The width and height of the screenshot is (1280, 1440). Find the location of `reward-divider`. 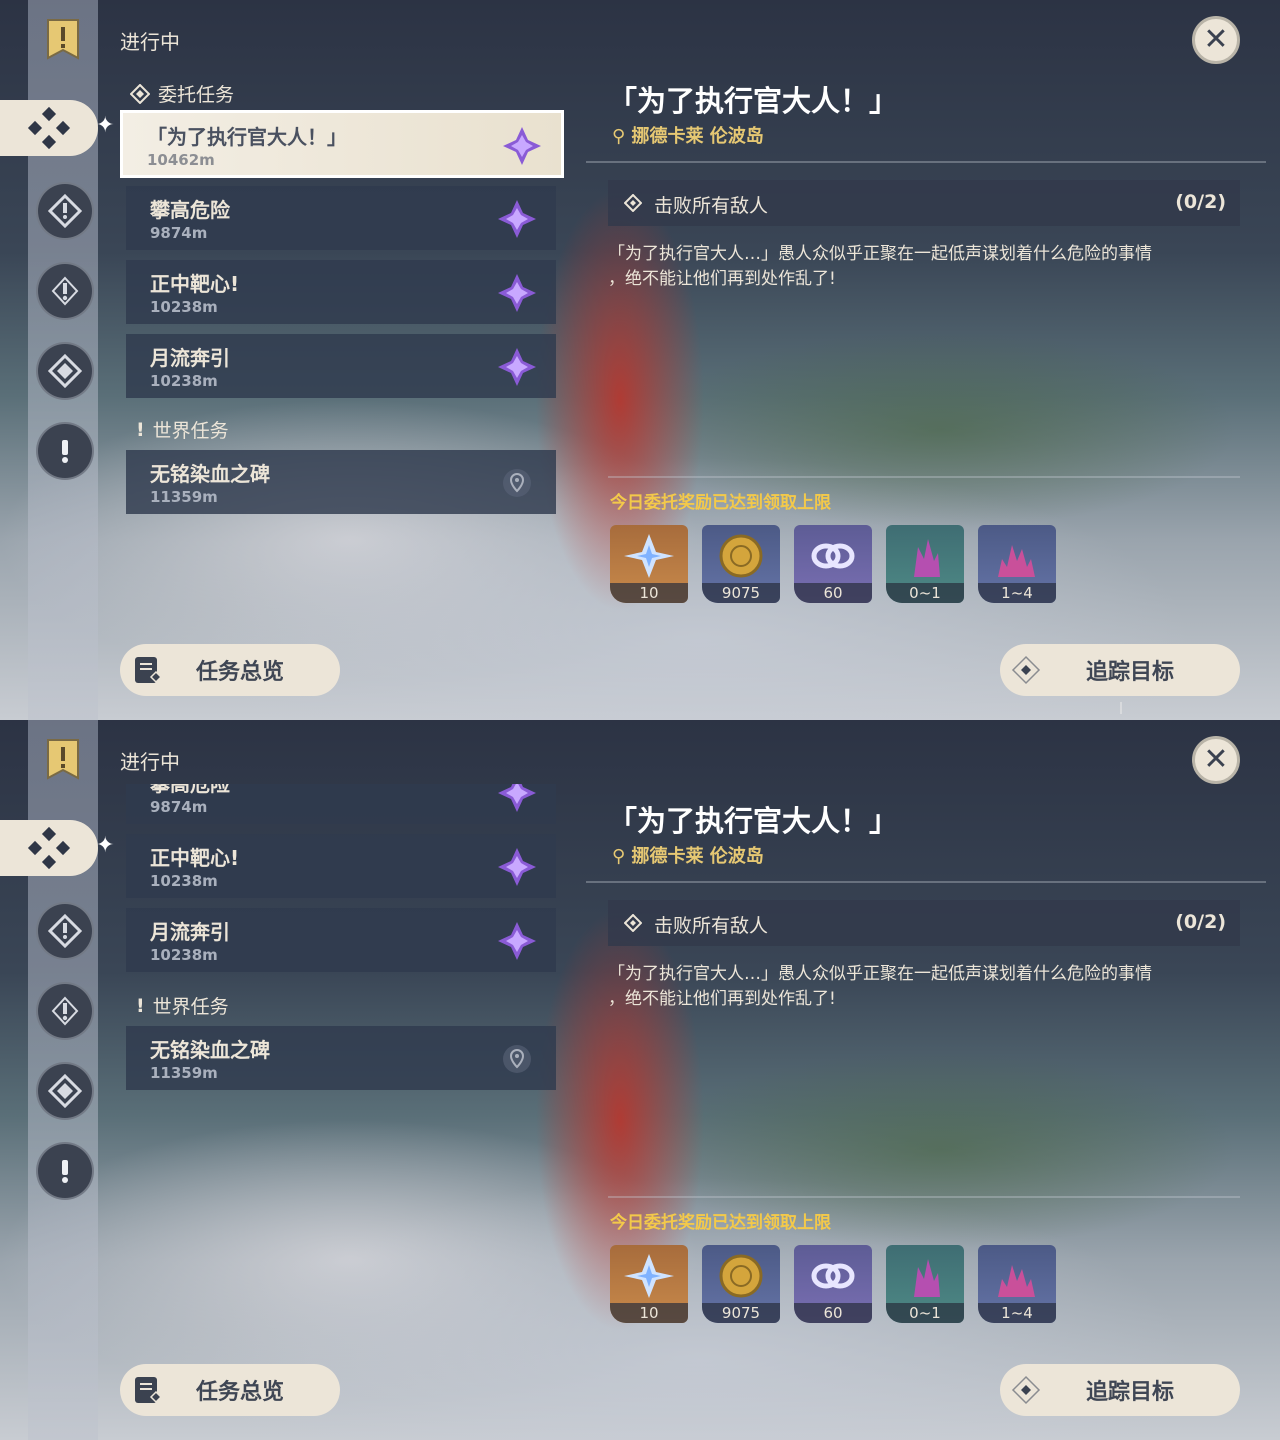

reward-divider is located at coordinates (924, 477).